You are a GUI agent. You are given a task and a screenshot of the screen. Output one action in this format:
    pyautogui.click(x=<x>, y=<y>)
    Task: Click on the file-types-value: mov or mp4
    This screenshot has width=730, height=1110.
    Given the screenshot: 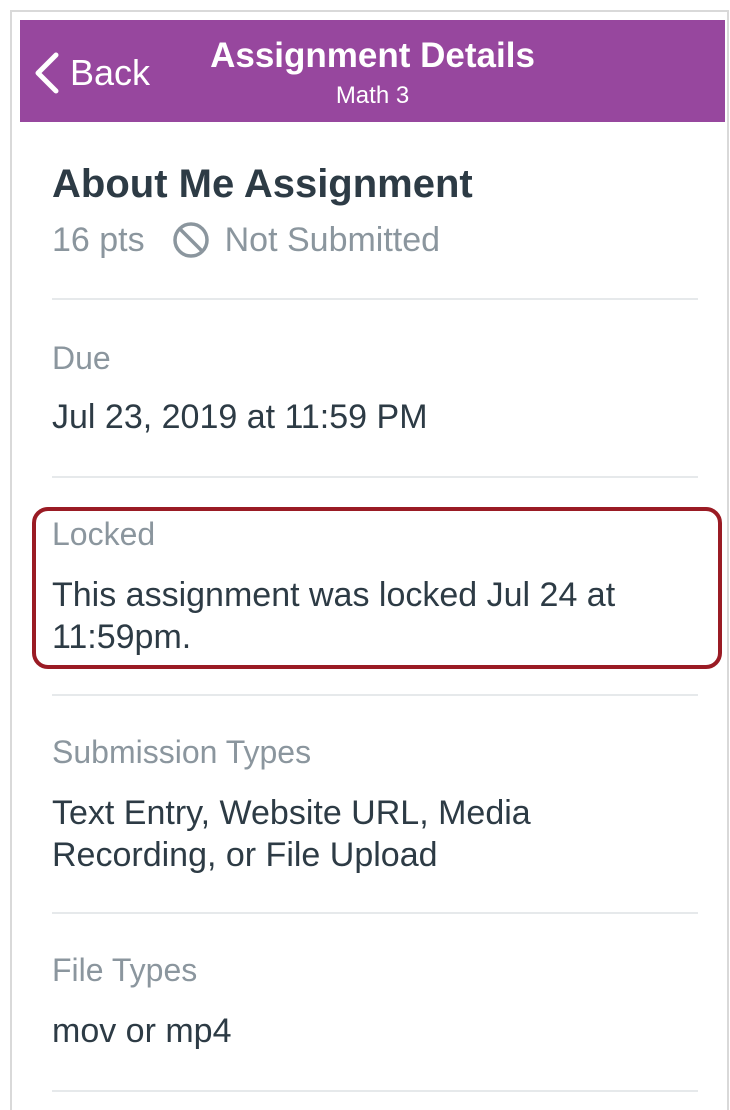 What is the action you would take?
    pyautogui.click(x=142, y=1031)
    